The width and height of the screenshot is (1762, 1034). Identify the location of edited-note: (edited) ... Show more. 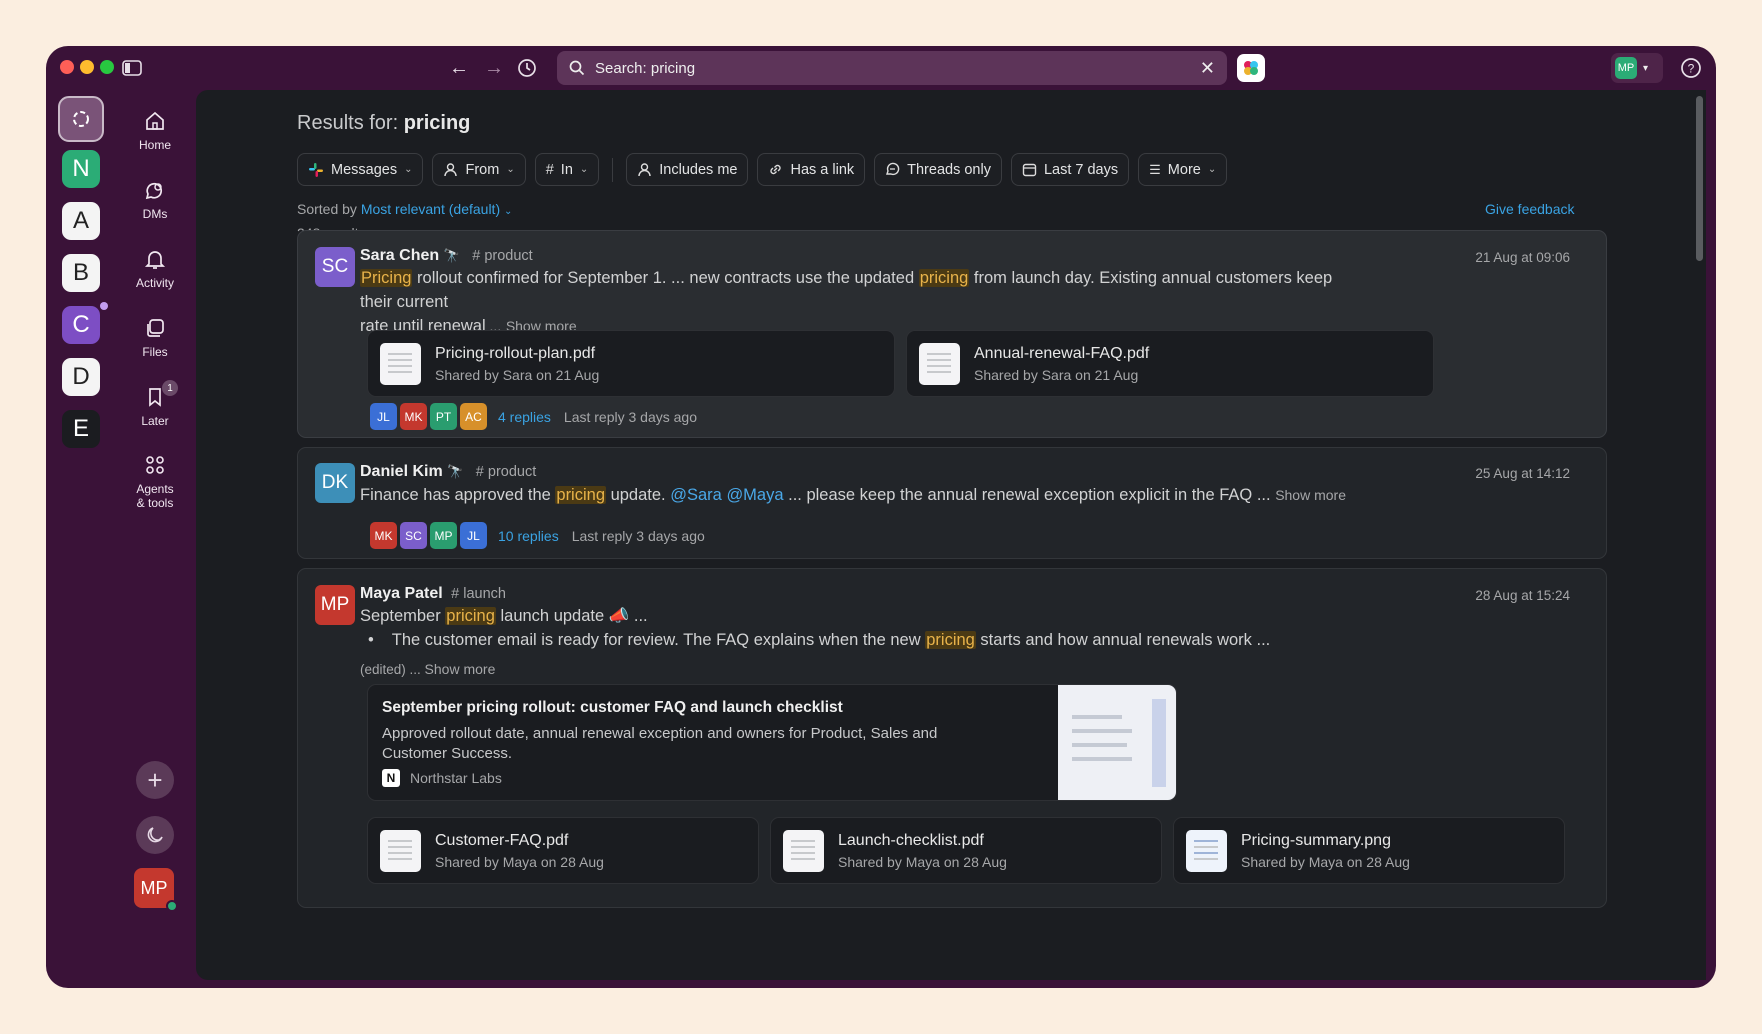
(427, 669).